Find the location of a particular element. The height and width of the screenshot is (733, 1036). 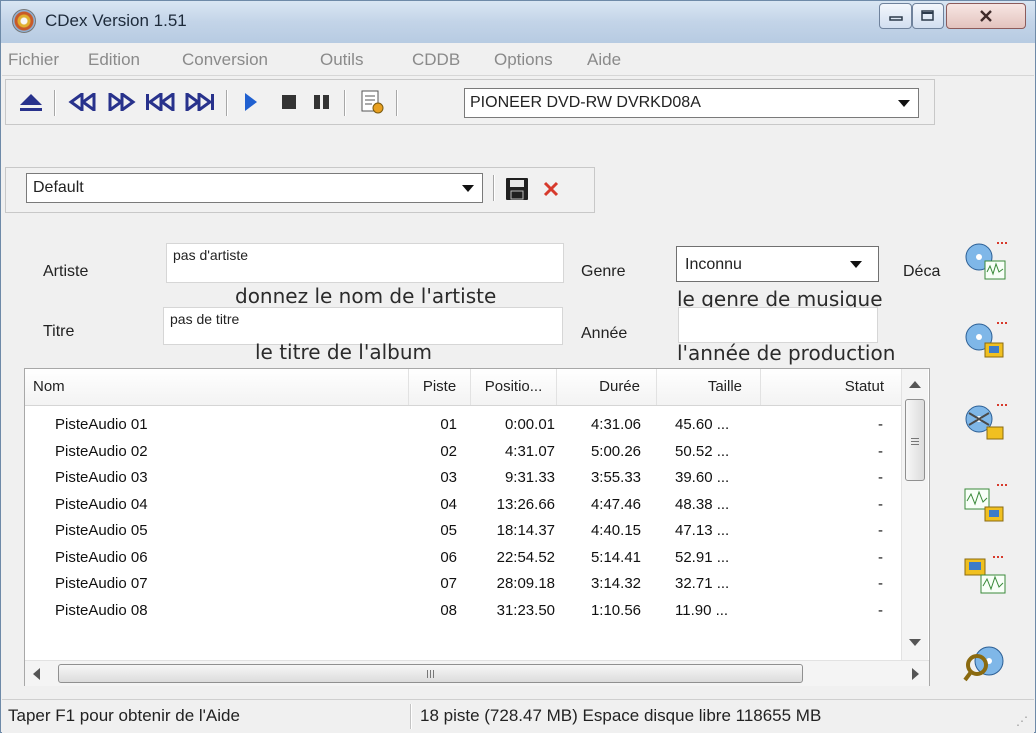

table-row: PisteAudio 03 03 9:31.33 3:55.33 39.60 ... - is located at coordinates (464, 478).